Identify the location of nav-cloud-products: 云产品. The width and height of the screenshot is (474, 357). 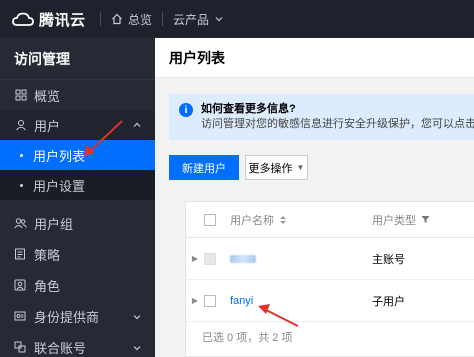
(198, 19).